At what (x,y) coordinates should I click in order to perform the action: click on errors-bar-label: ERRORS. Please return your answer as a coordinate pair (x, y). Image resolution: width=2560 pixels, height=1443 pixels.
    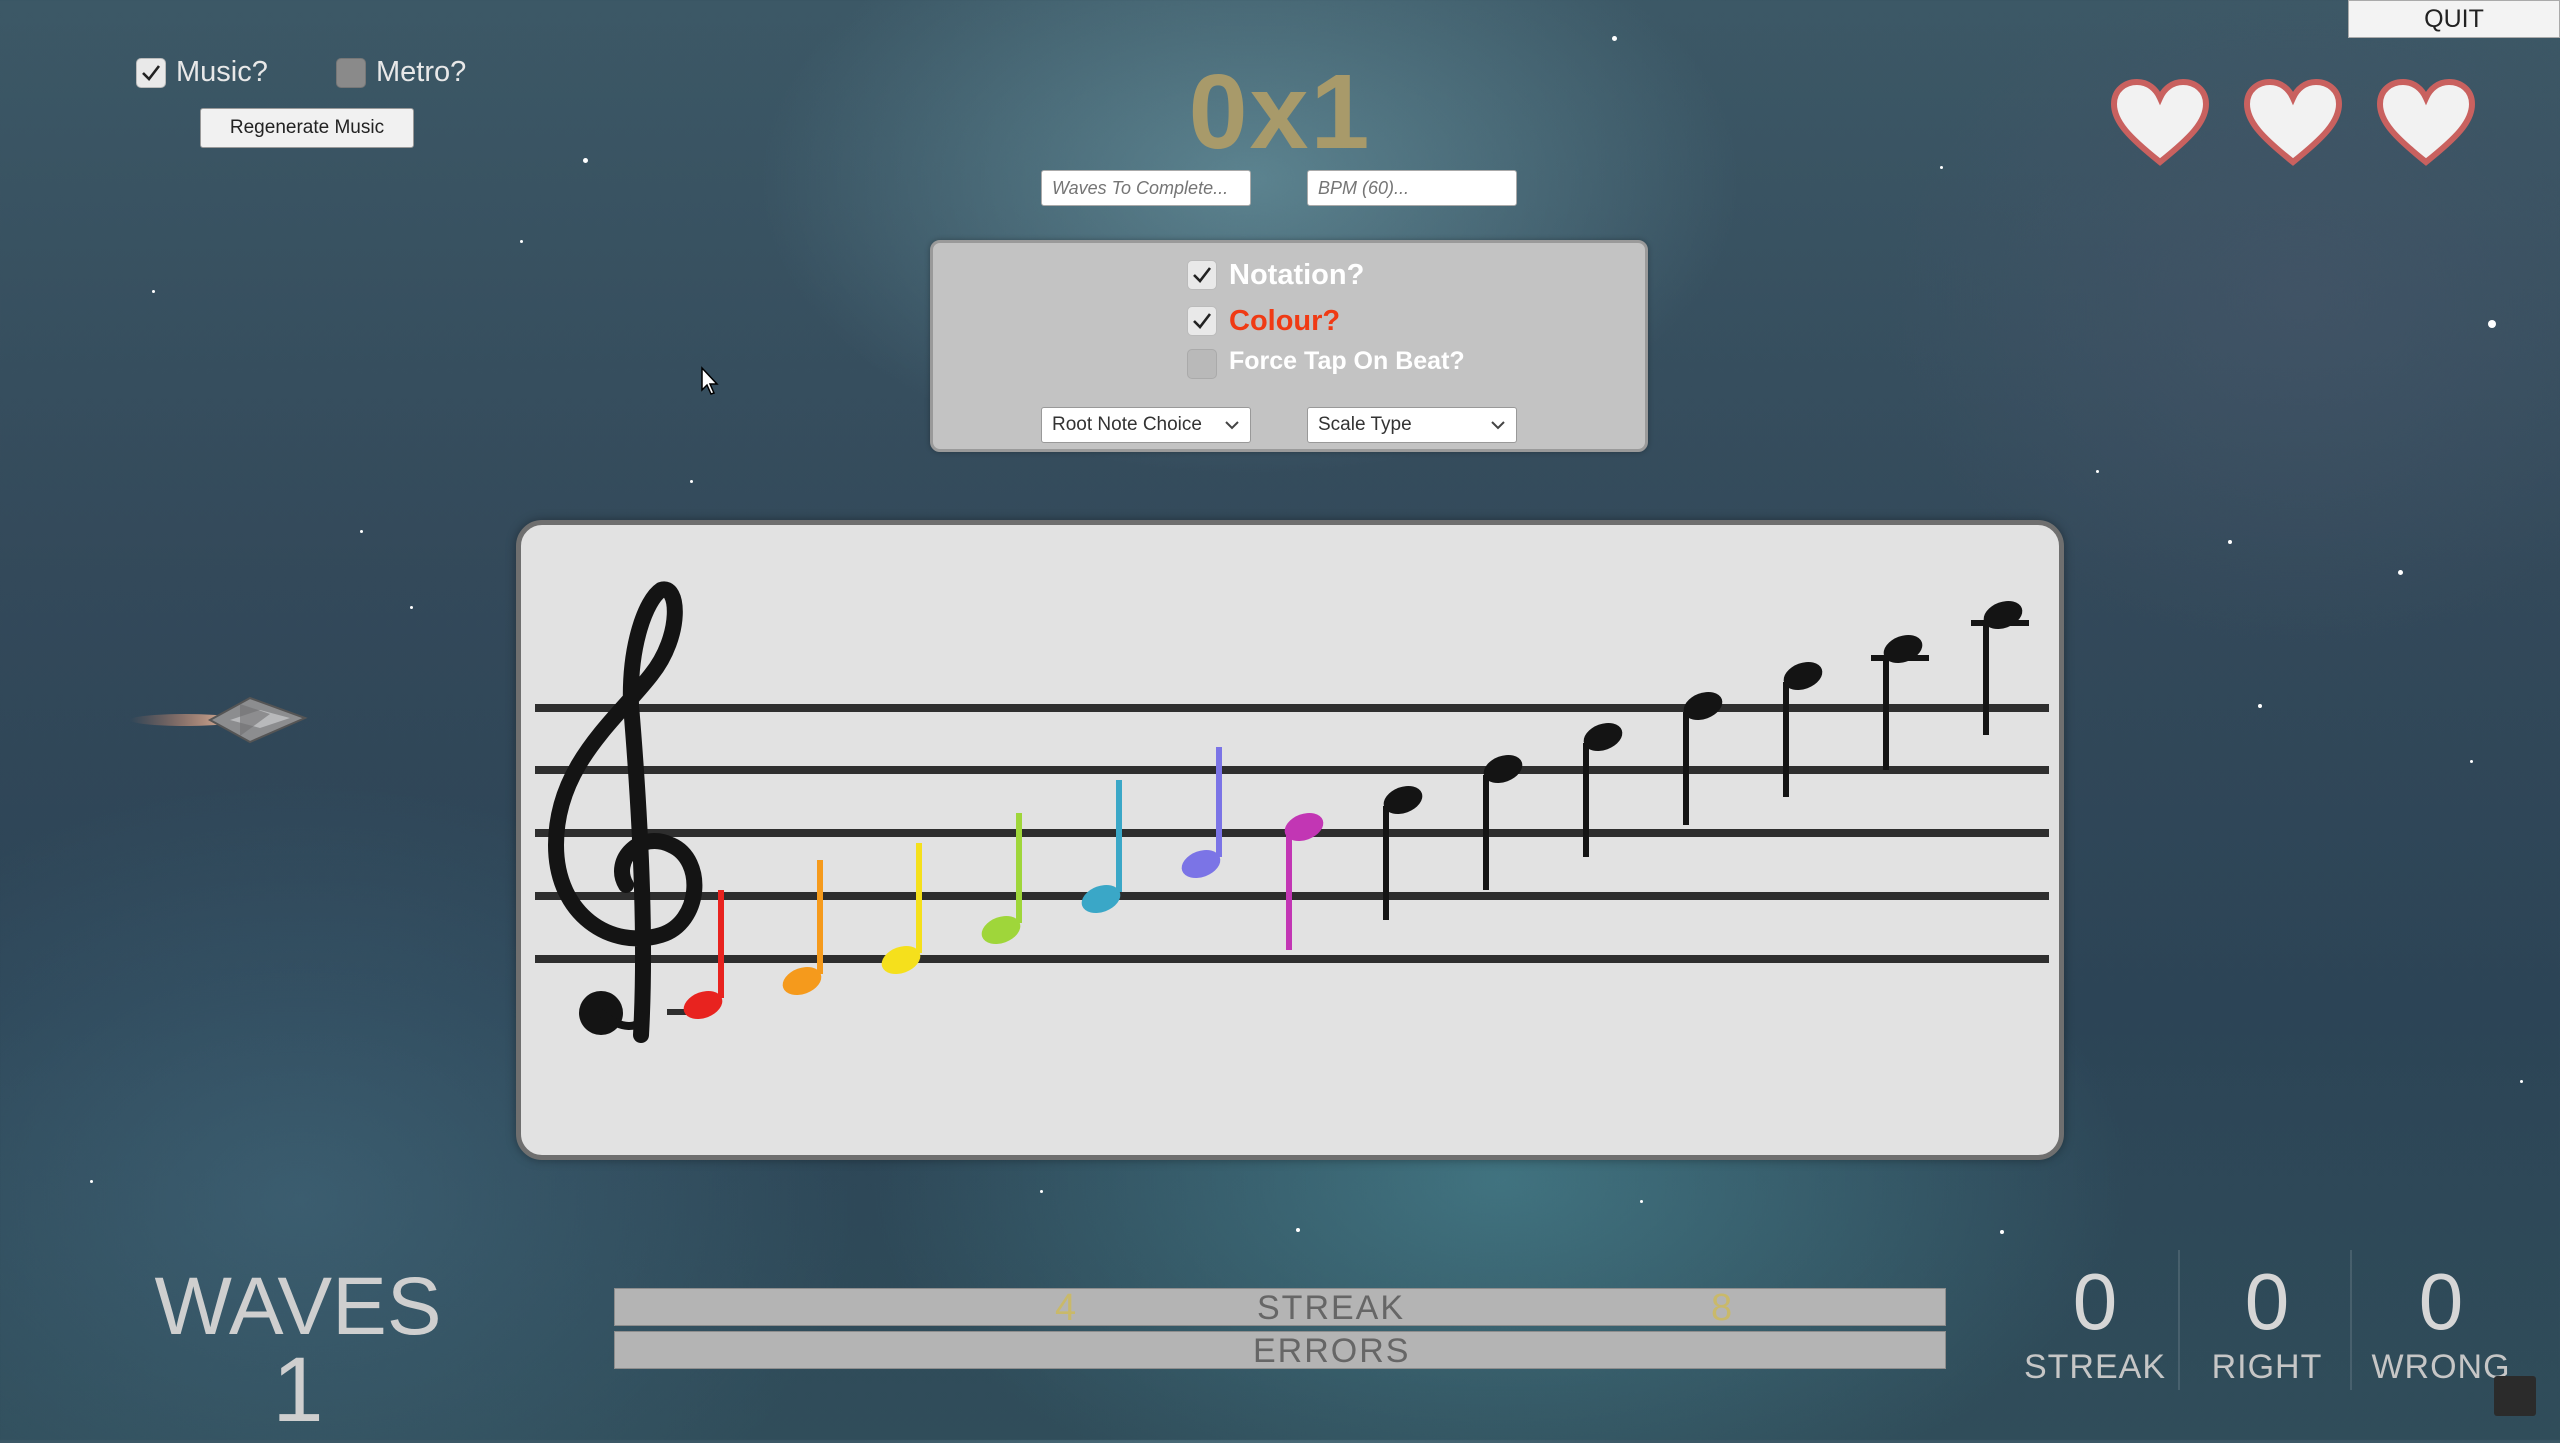
    Looking at the image, I should click on (1332, 1351).